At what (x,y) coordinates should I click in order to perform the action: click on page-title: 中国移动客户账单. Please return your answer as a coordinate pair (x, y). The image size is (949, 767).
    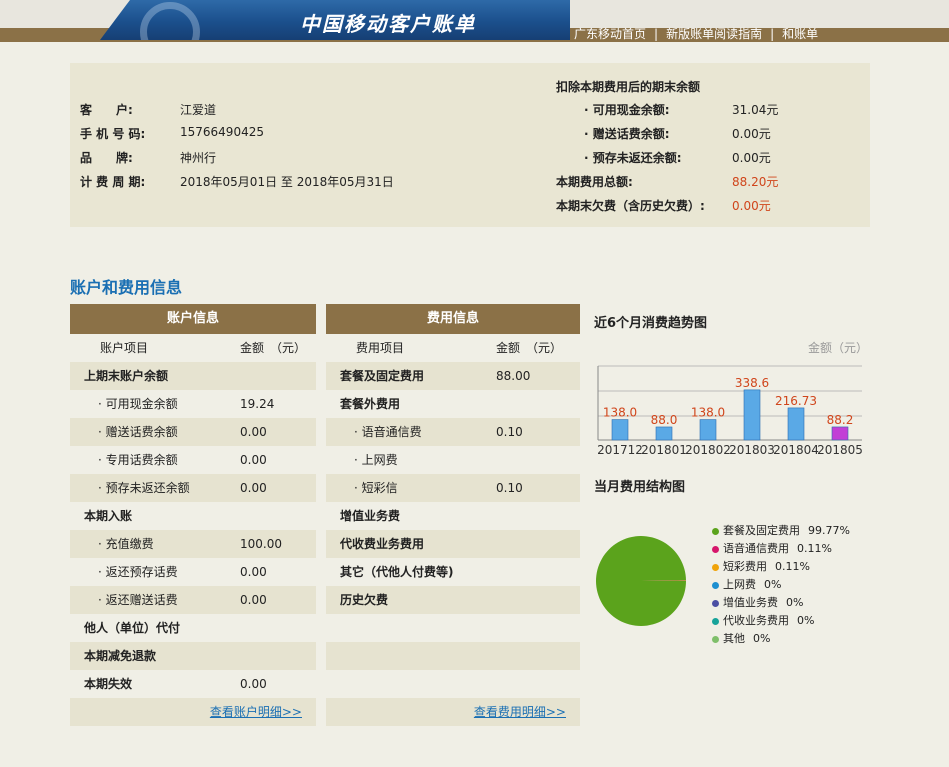
    Looking at the image, I should click on (388, 24).